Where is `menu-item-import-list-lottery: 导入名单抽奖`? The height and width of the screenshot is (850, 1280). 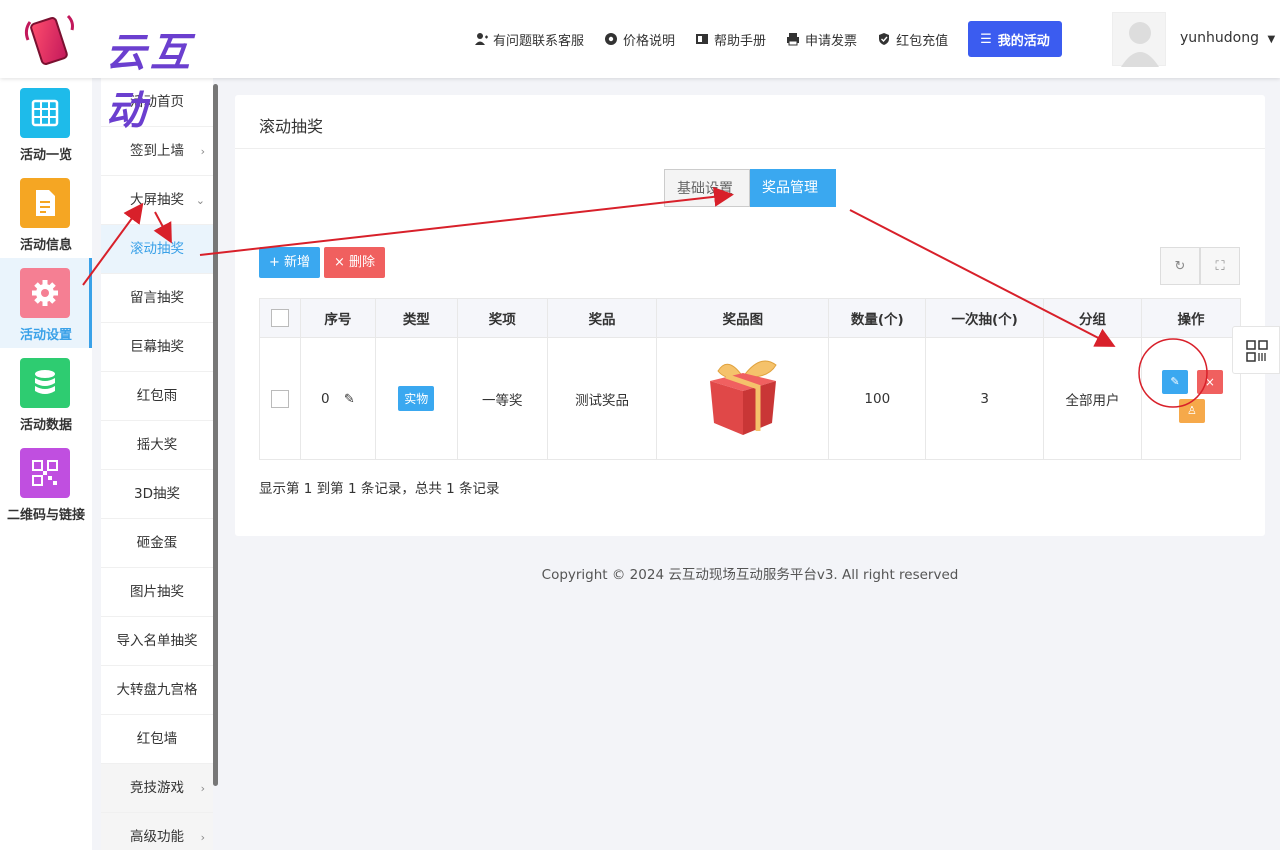 menu-item-import-list-lottery: 导入名单抽奖 is located at coordinates (157, 641).